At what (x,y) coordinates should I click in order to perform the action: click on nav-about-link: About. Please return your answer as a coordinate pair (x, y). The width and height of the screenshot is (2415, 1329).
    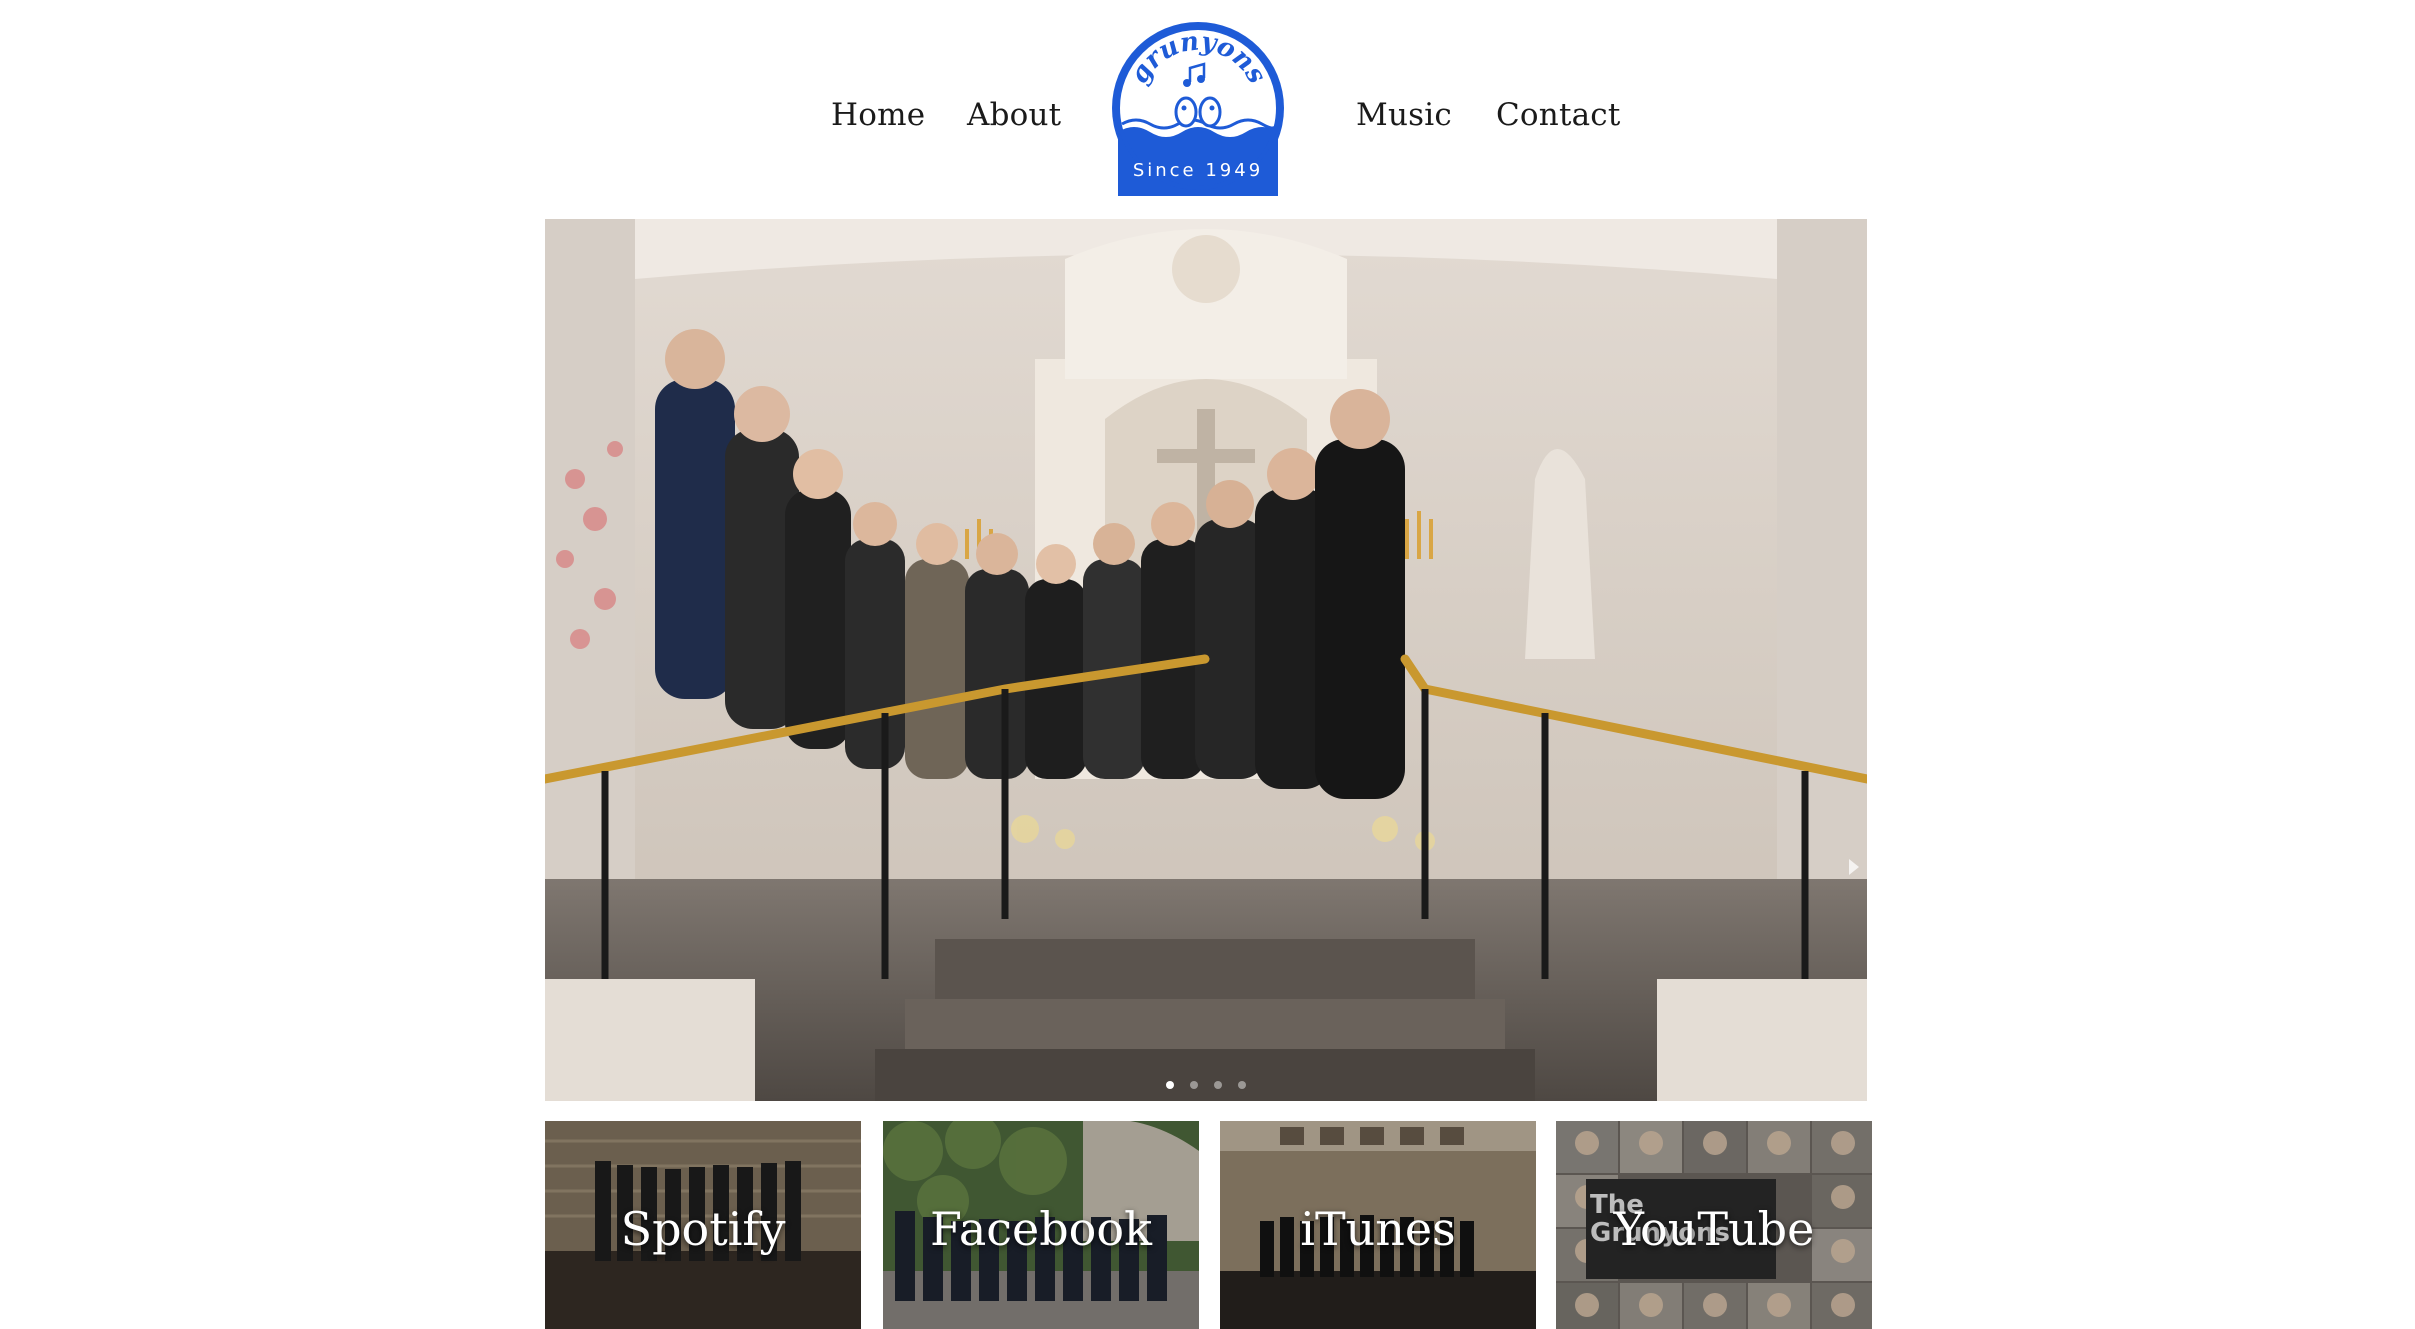
    Looking at the image, I should click on (1014, 115).